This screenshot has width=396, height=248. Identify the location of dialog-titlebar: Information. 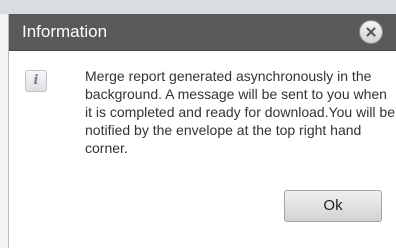
(202, 32).